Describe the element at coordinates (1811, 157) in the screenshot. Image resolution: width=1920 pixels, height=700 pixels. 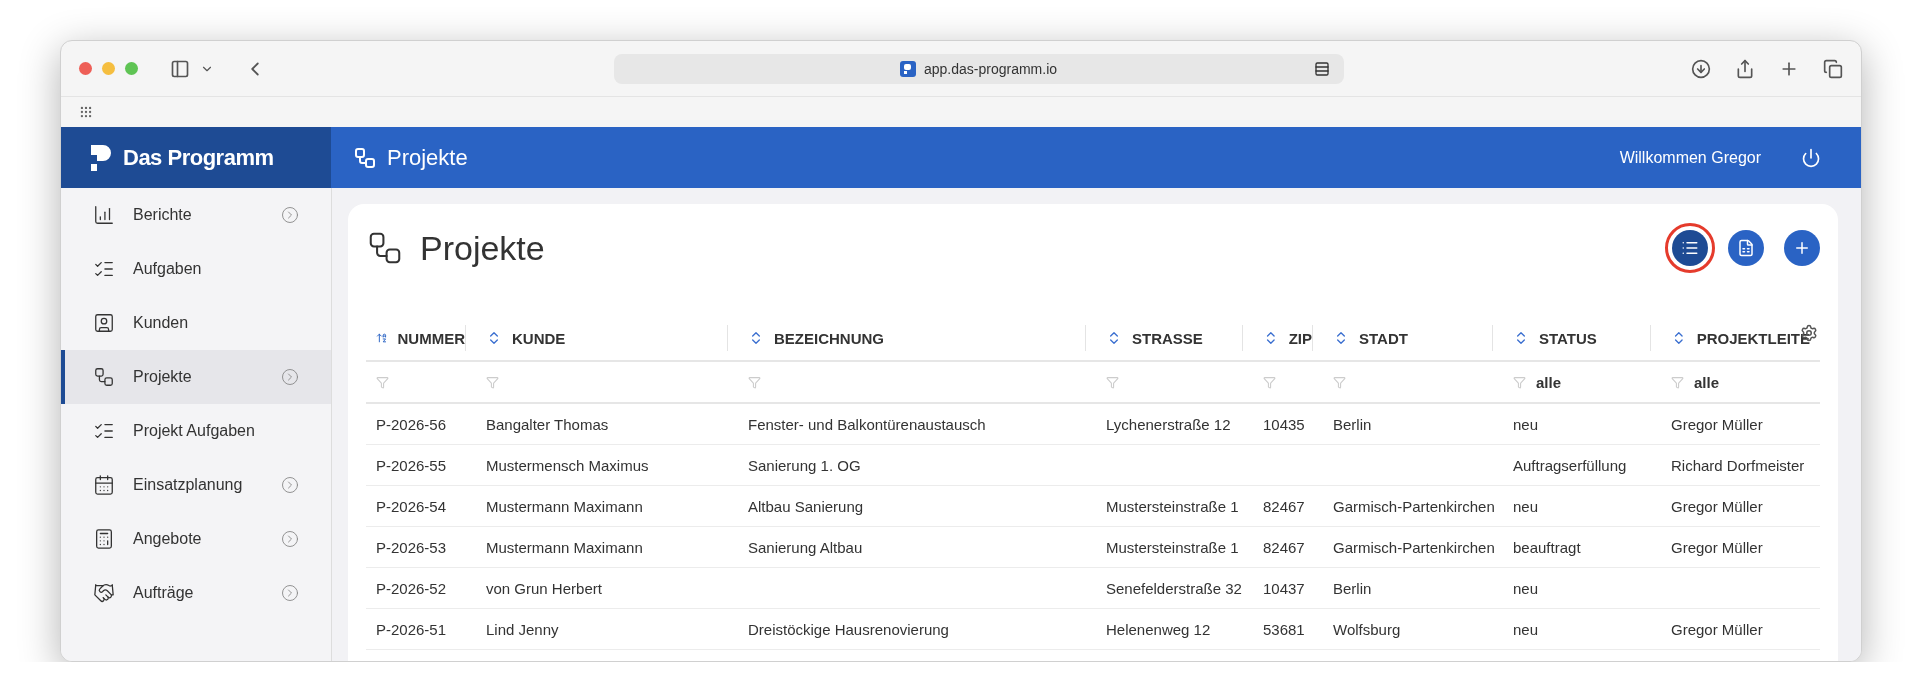
I see `logout-icon` at that location.